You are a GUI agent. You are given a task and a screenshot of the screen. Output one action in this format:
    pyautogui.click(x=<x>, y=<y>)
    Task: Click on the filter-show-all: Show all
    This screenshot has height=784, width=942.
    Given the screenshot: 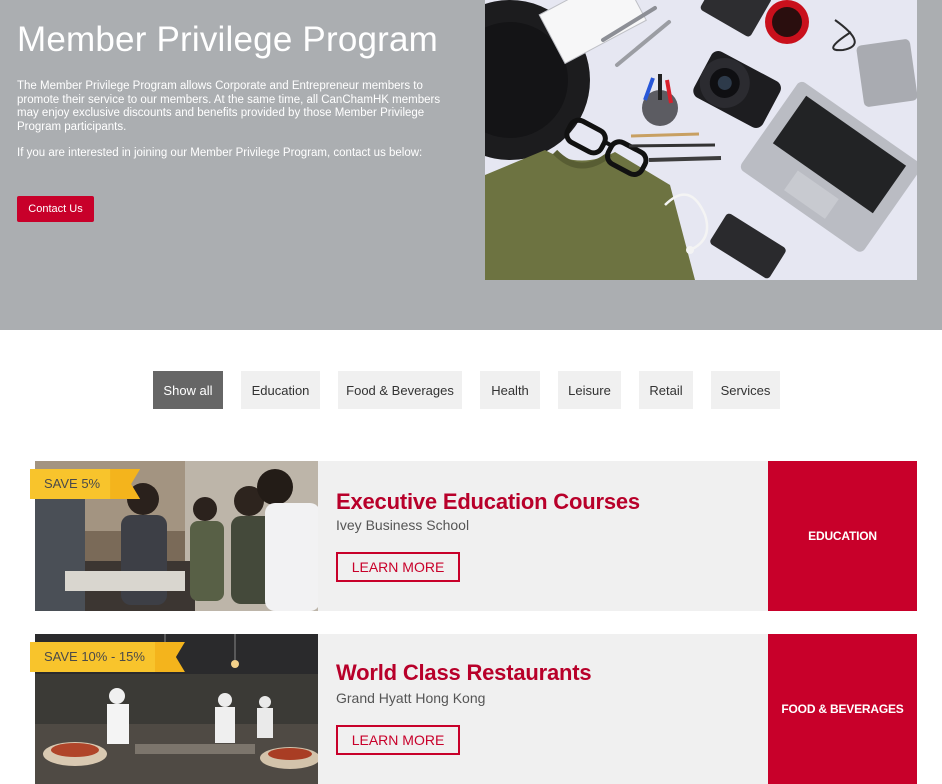 What is the action you would take?
    pyautogui.click(x=188, y=390)
    